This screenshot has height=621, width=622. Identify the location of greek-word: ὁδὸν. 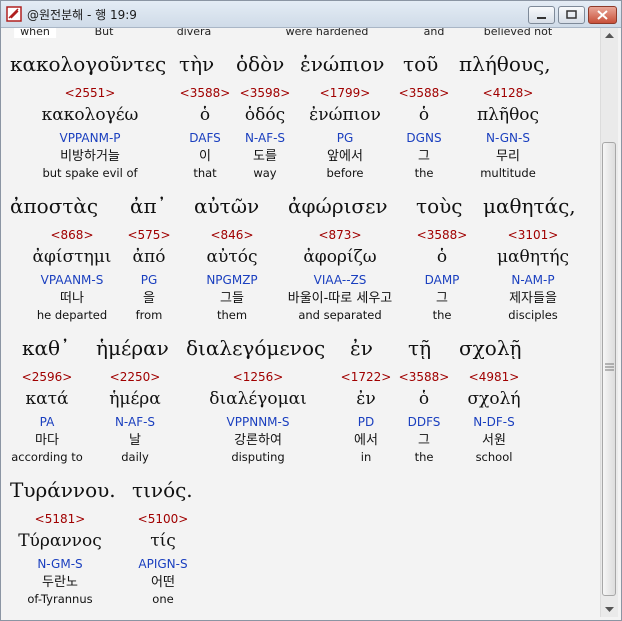
(260, 64).